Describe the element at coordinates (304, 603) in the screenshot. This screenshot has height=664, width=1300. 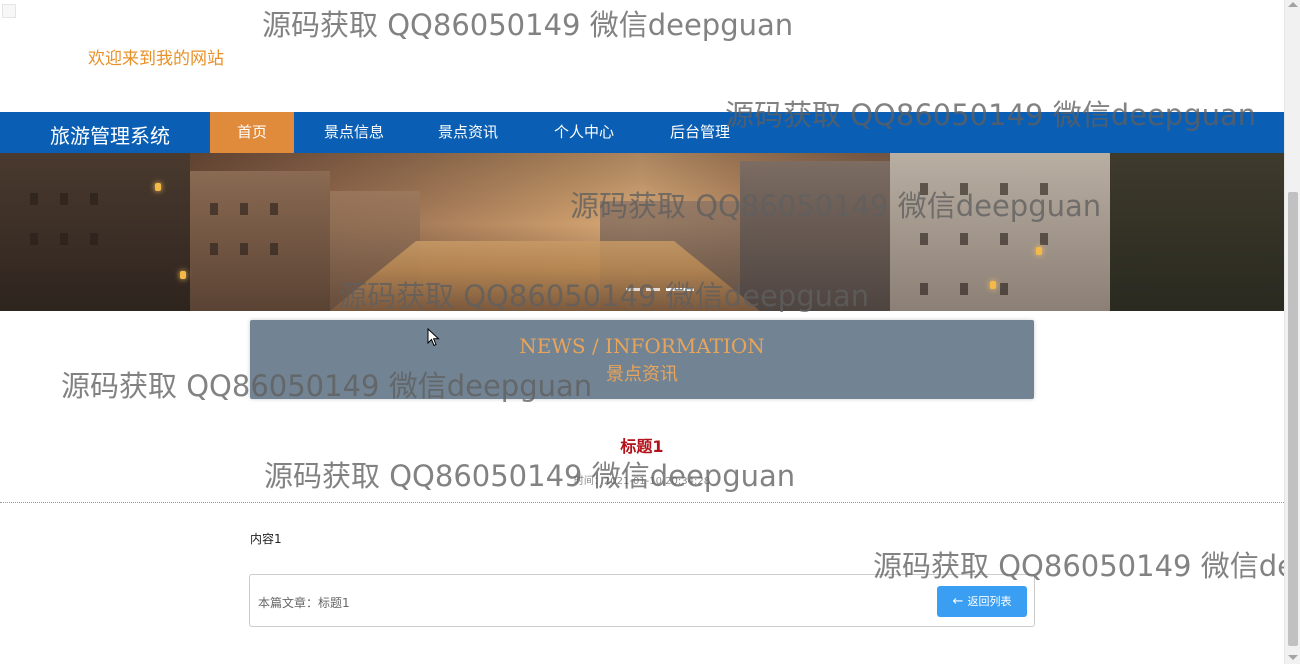
I see `current-article-label: 本篇文章：标题1` at that location.